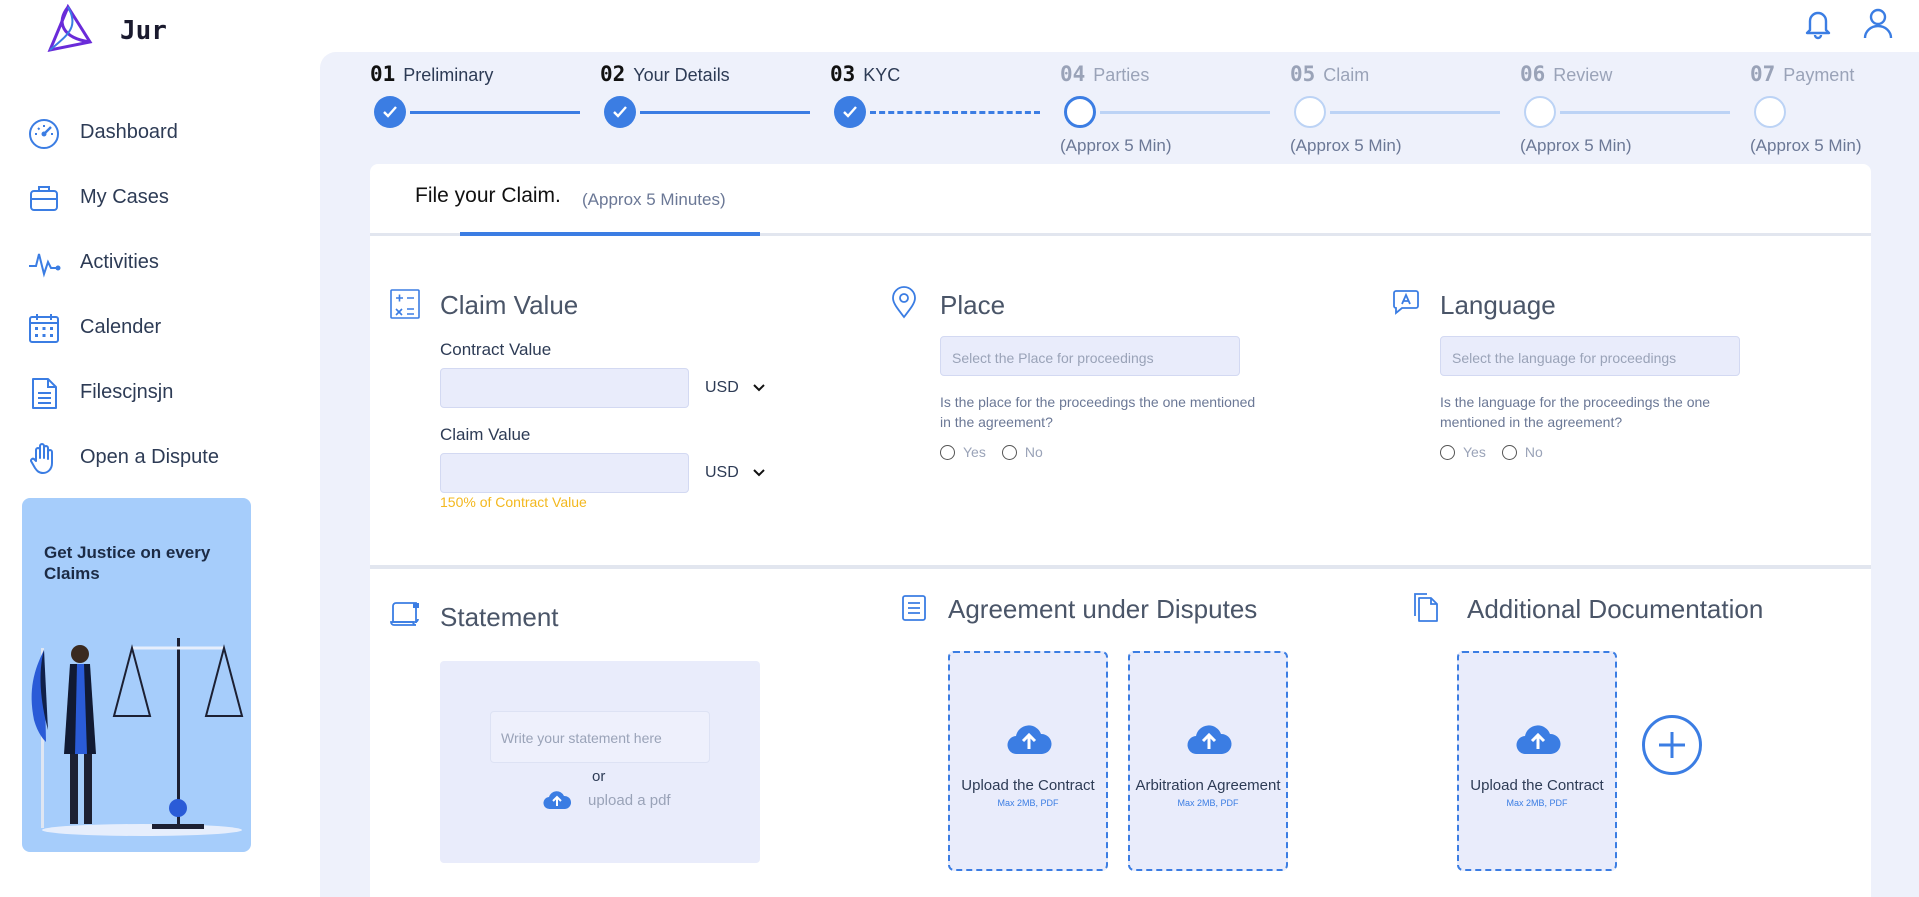 The height and width of the screenshot is (897, 1919). What do you see at coordinates (44, 198) in the screenshot?
I see `briefcase-icon` at bounding box center [44, 198].